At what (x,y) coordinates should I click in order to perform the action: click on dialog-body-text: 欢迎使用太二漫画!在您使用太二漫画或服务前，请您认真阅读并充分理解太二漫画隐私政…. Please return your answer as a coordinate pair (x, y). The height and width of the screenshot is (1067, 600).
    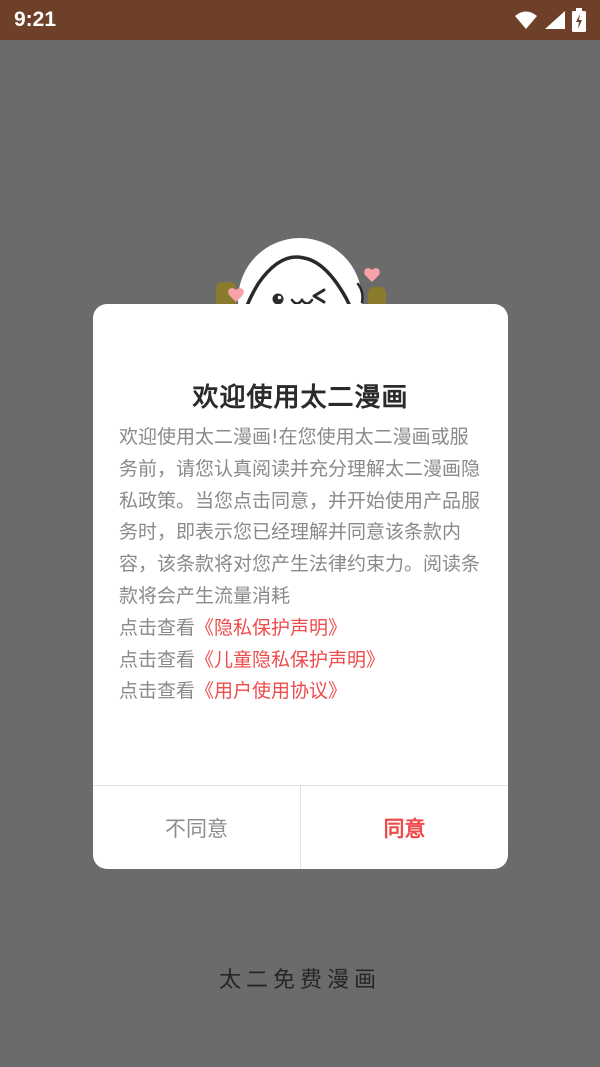
    Looking at the image, I should click on (300, 516).